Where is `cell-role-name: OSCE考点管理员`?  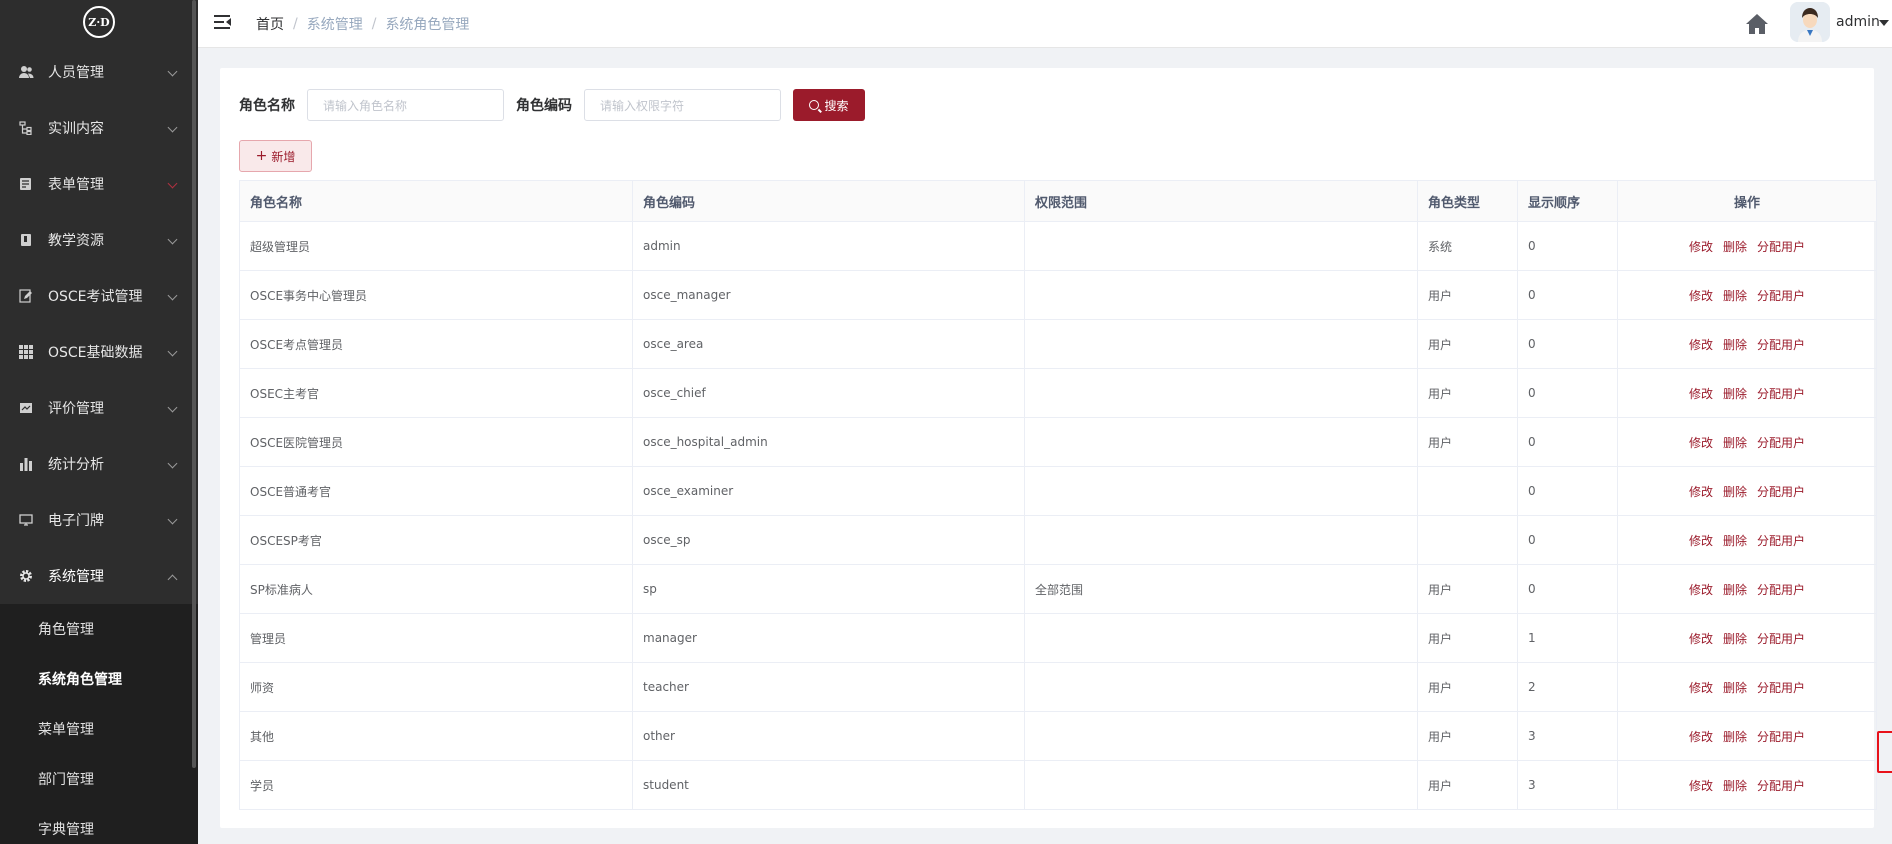
cell-role-name: OSCE考点管理员 is located at coordinates (436, 344).